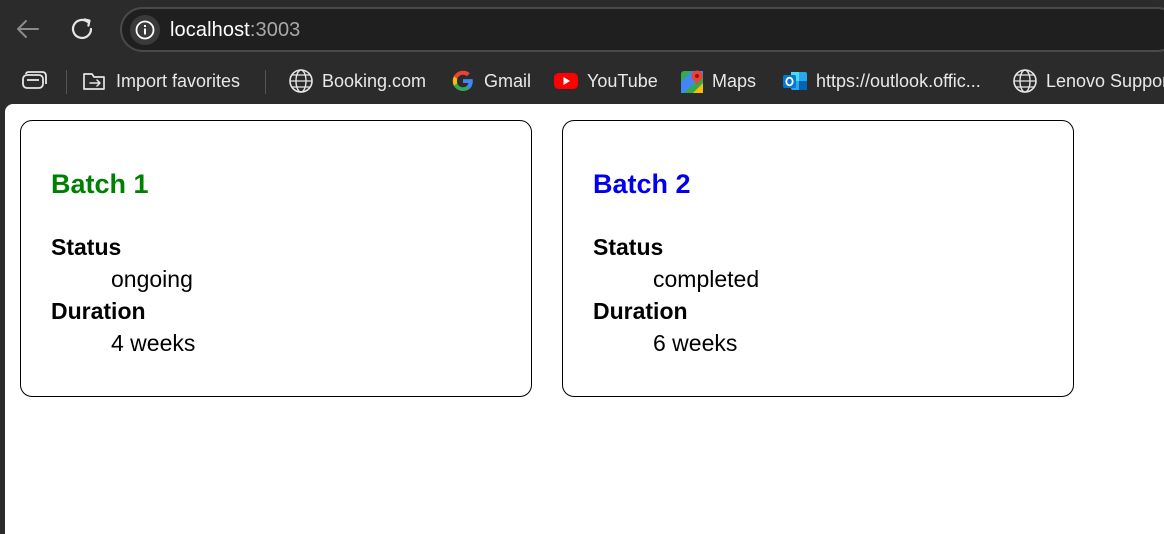  I want to click on import-favorites-icon, so click(94, 81).